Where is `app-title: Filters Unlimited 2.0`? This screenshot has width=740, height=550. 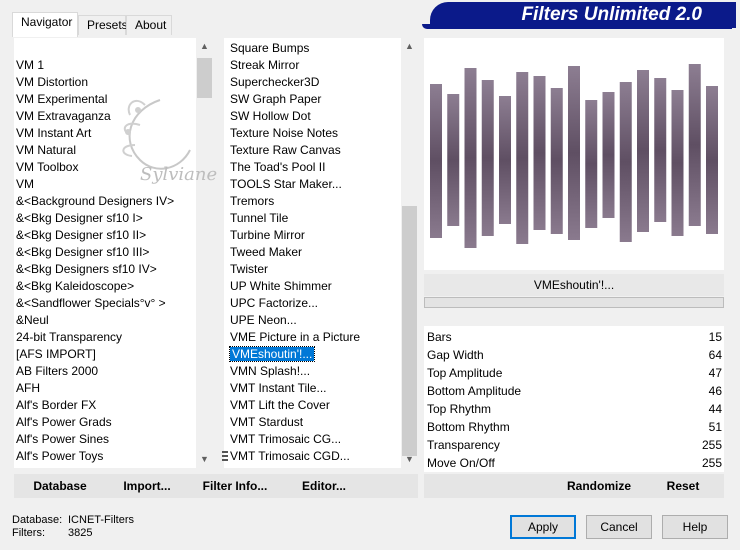
app-title: Filters Unlimited 2.0 is located at coordinates (611, 14).